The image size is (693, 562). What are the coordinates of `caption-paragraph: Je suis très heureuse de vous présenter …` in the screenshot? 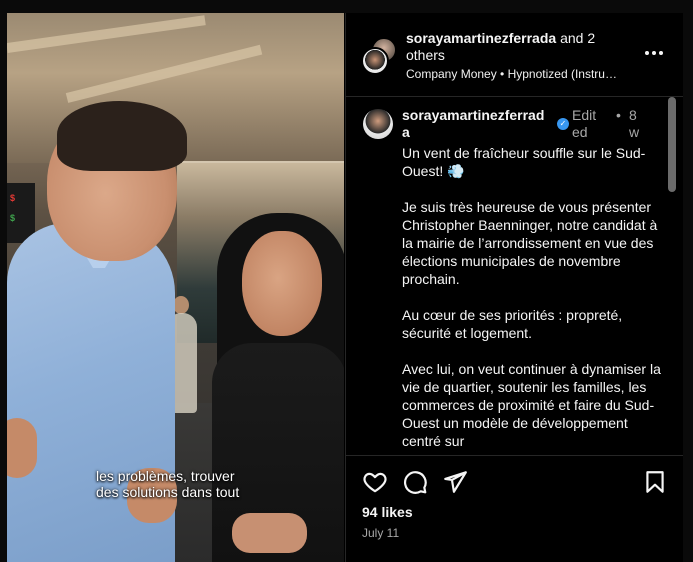 It's located at (530, 243).